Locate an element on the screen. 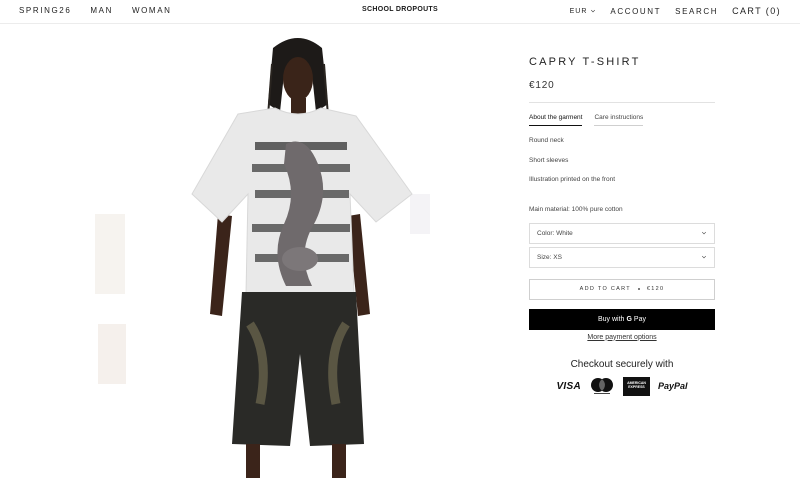 The image size is (800, 478). cart-link: CART (0) is located at coordinates (756, 11).